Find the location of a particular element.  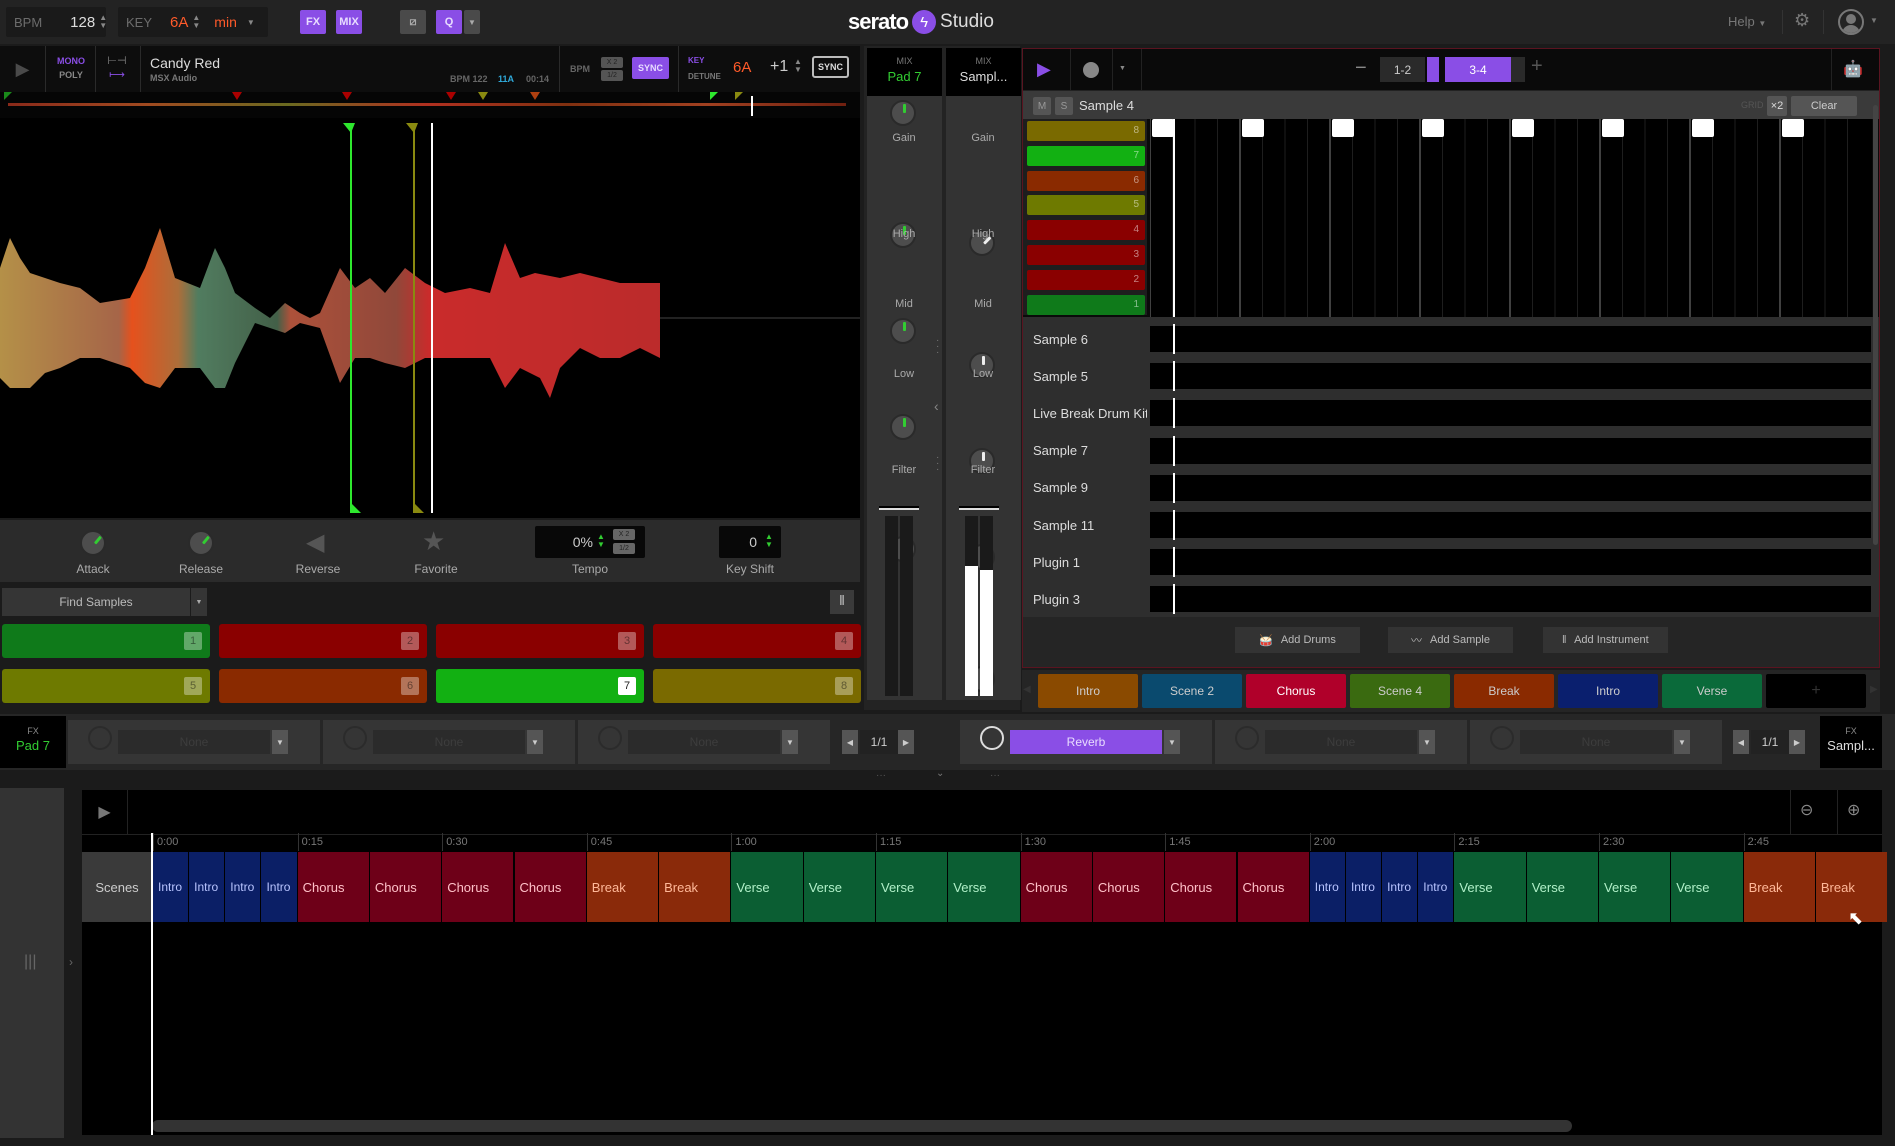

find-samples-dropdown: ▼ is located at coordinates (199, 602).